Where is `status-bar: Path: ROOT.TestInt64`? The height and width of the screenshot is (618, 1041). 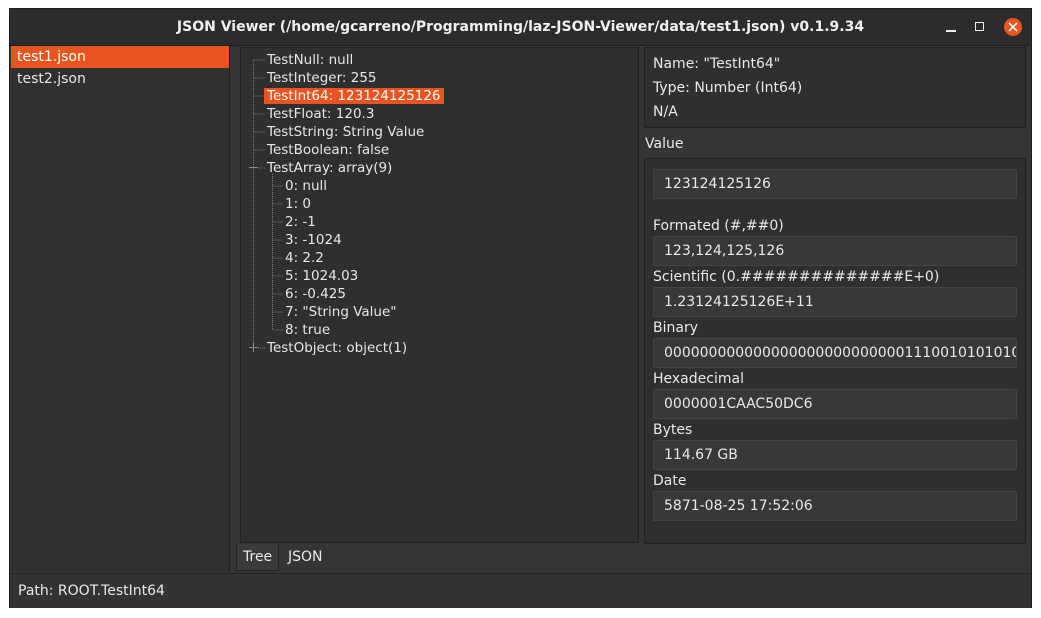
status-bar: Path: ROOT.TestInt64 is located at coordinates (520, 590).